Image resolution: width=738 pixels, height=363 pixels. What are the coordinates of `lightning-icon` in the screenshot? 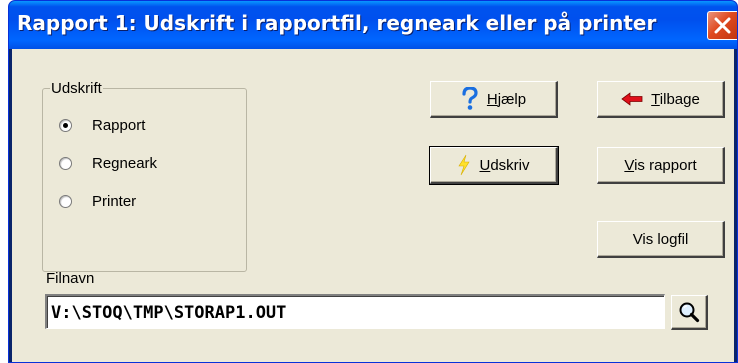 It's located at (464, 165).